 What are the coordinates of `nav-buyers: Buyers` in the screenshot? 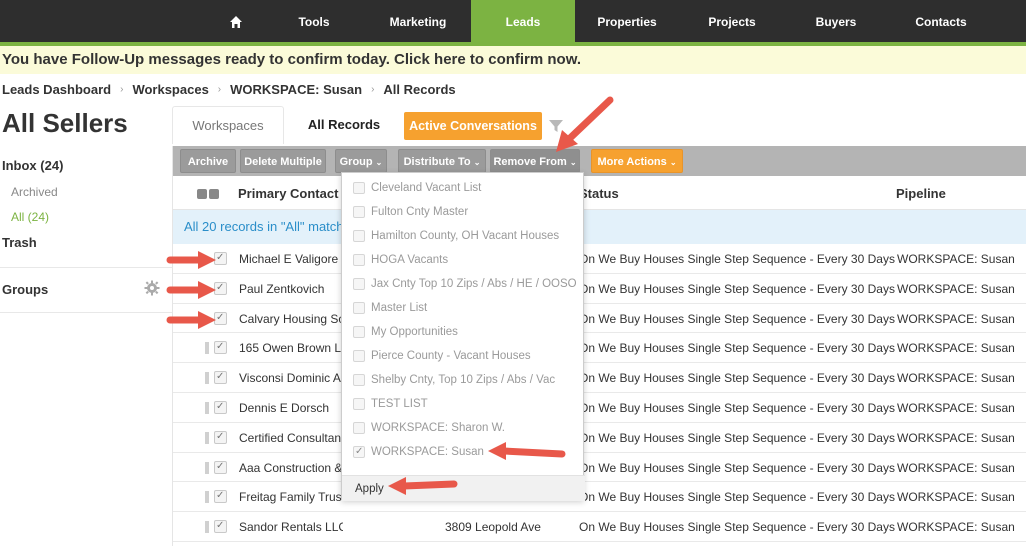 It's located at (836, 21).